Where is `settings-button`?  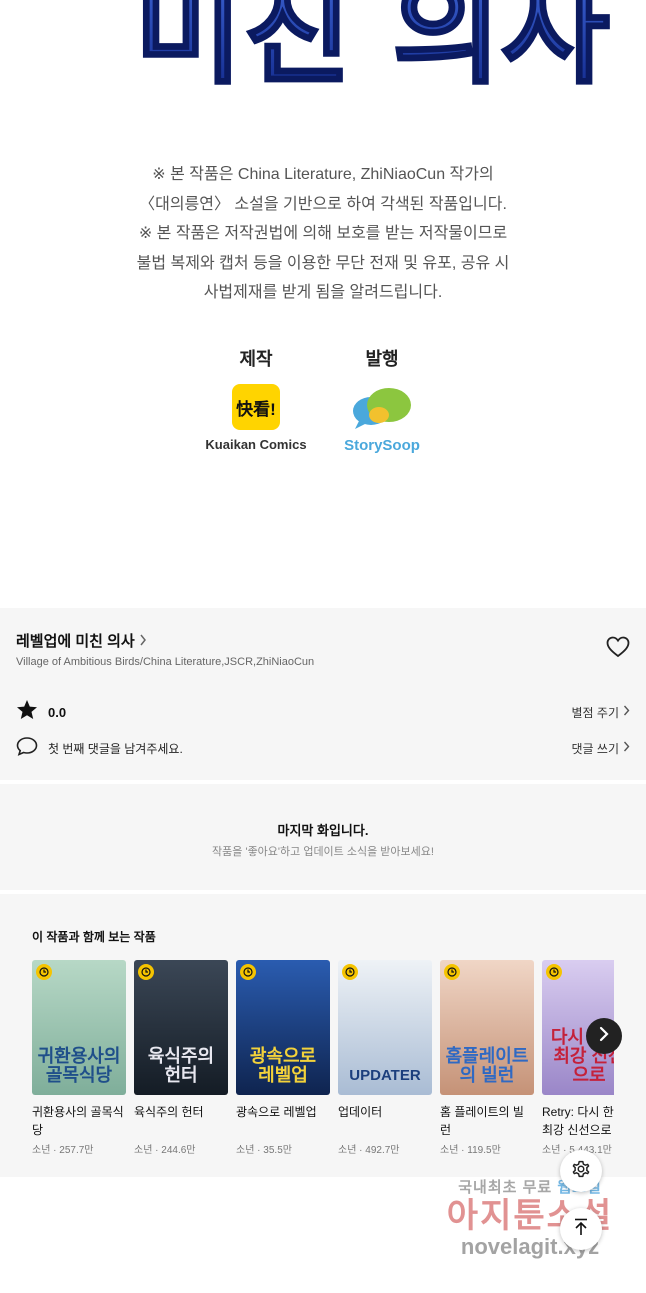
settings-button is located at coordinates (581, 1171).